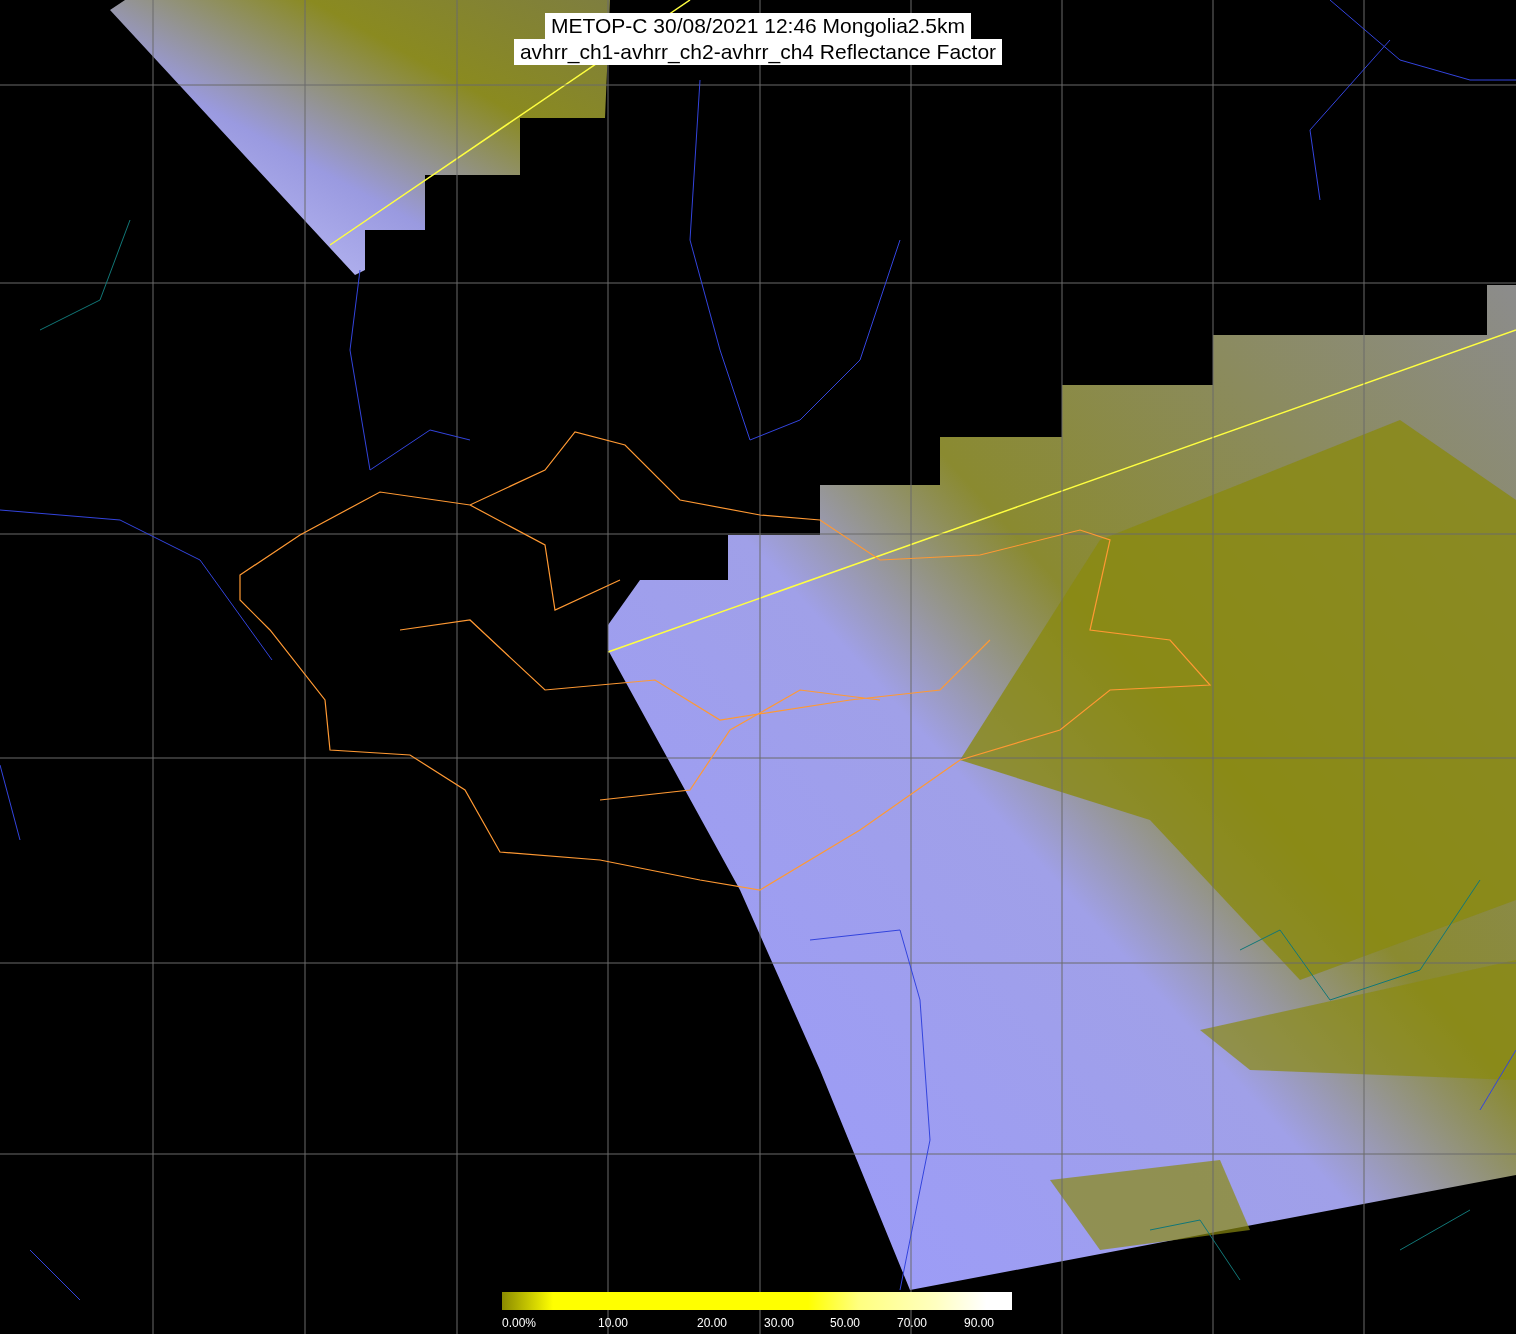  What do you see at coordinates (758, 26) in the screenshot?
I see `title-text: METOP-C 30/08/2021 12:46 Mongolia2.5km` at bounding box center [758, 26].